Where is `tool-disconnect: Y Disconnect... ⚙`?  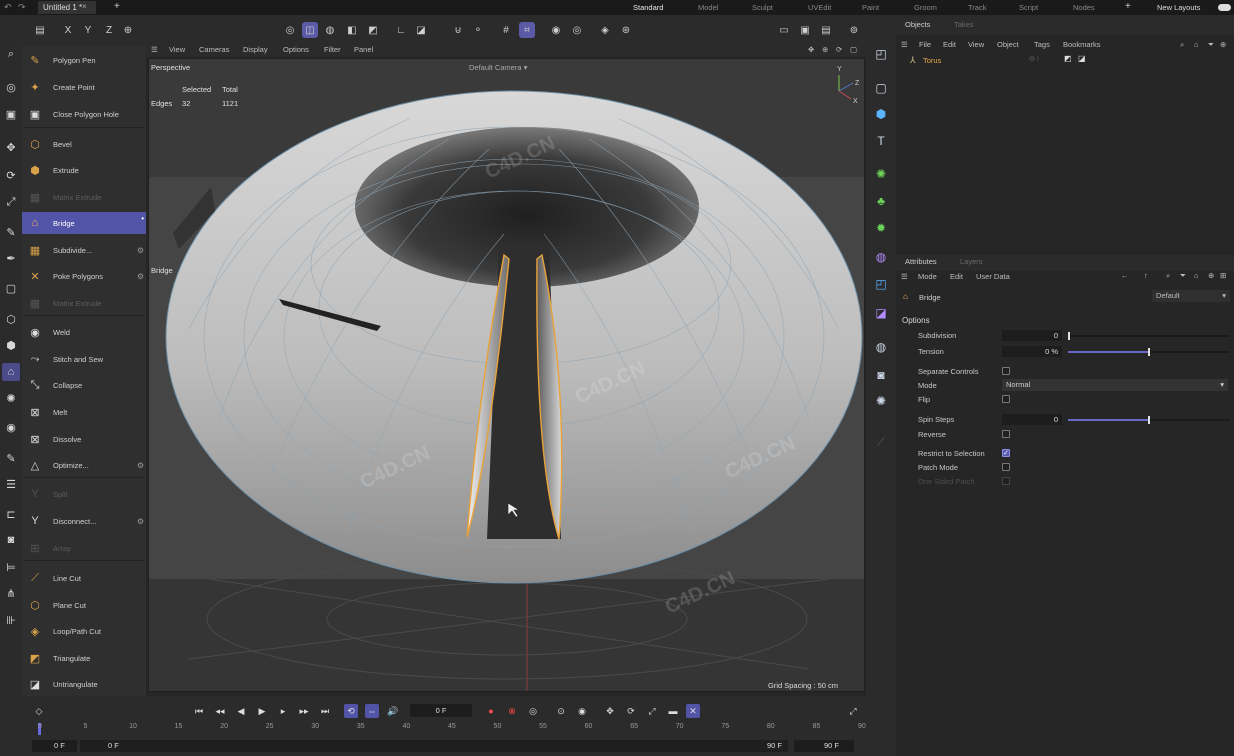 tool-disconnect: Y Disconnect... ⚙ is located at coordinates (84, 521).